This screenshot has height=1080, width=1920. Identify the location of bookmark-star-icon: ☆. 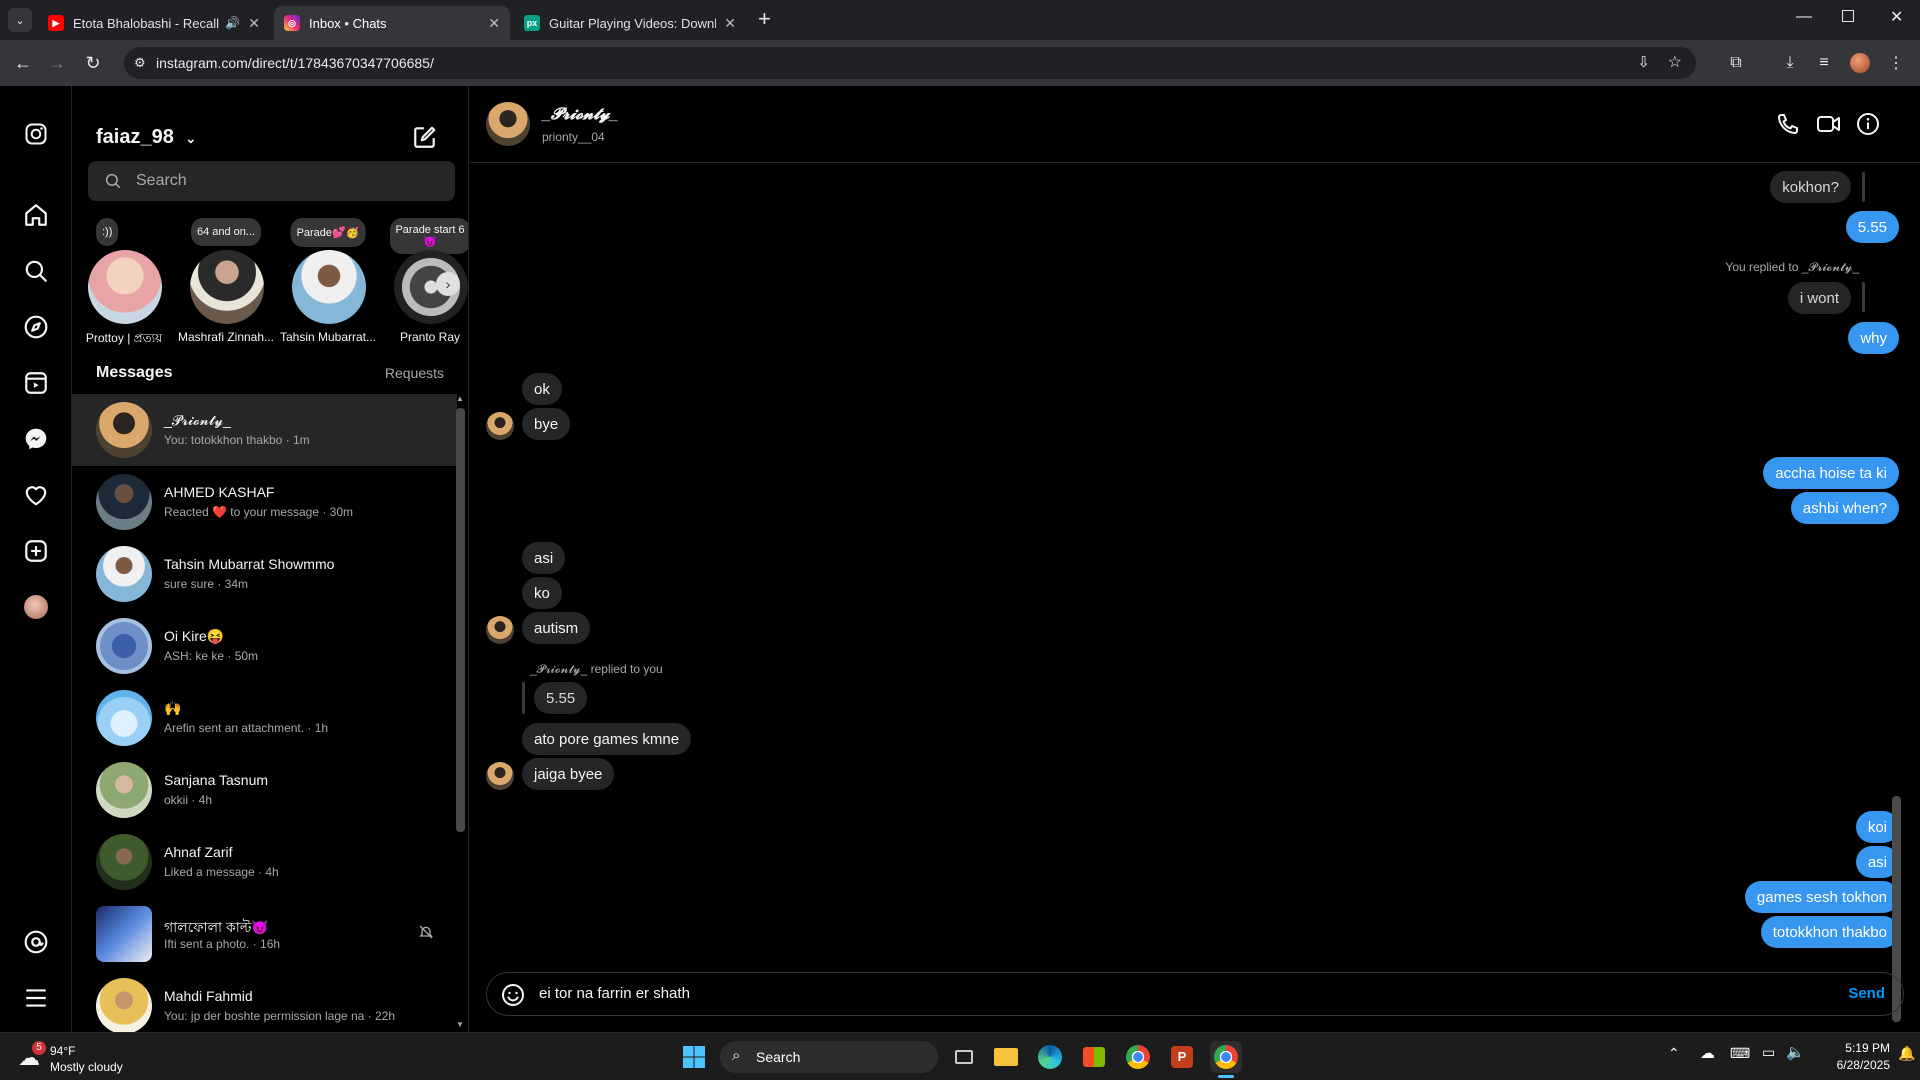
(1675, 62).